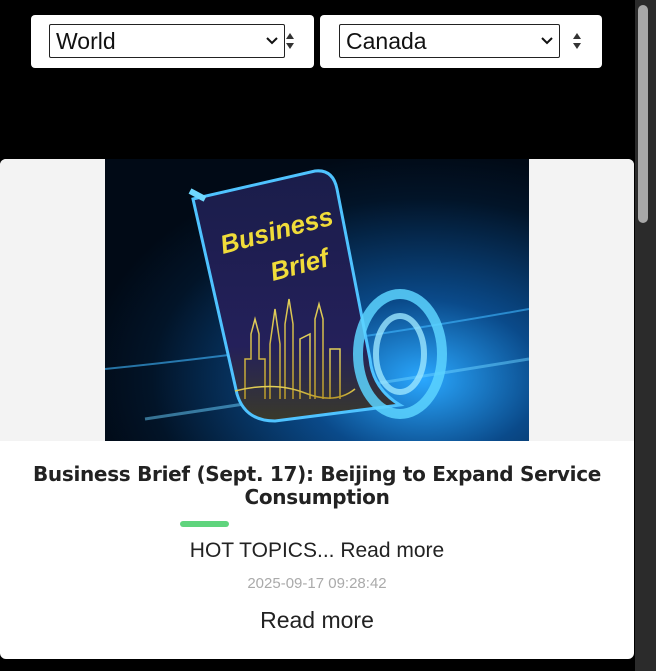 This screenshot has width=656, height=671. What do you see at coordinates (449, 41) in the screenshot?
I see `country-select: Canada` at bounding box center [449, 41].